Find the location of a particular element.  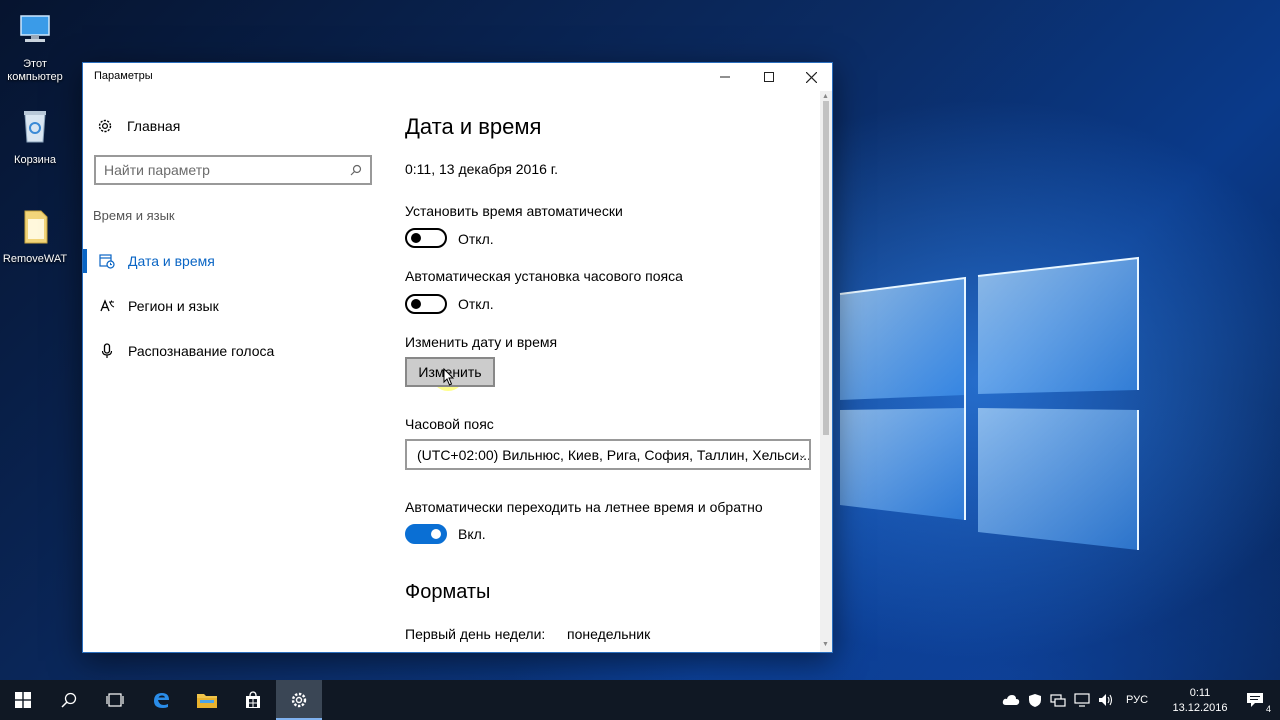

search-button is located at coordinates (69, 700).